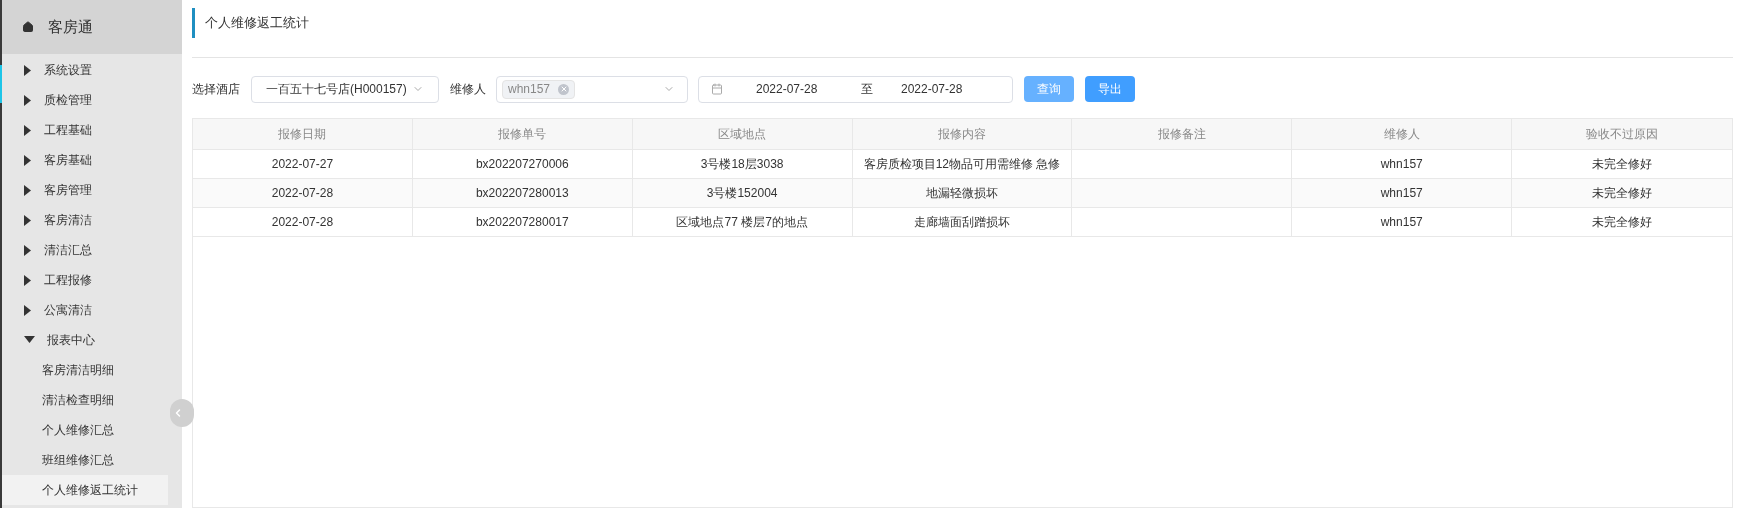  What do you see at coordinates (1, 84) in the screenshot?
I see `scroll-indicator` at bounding box center [1, 84].